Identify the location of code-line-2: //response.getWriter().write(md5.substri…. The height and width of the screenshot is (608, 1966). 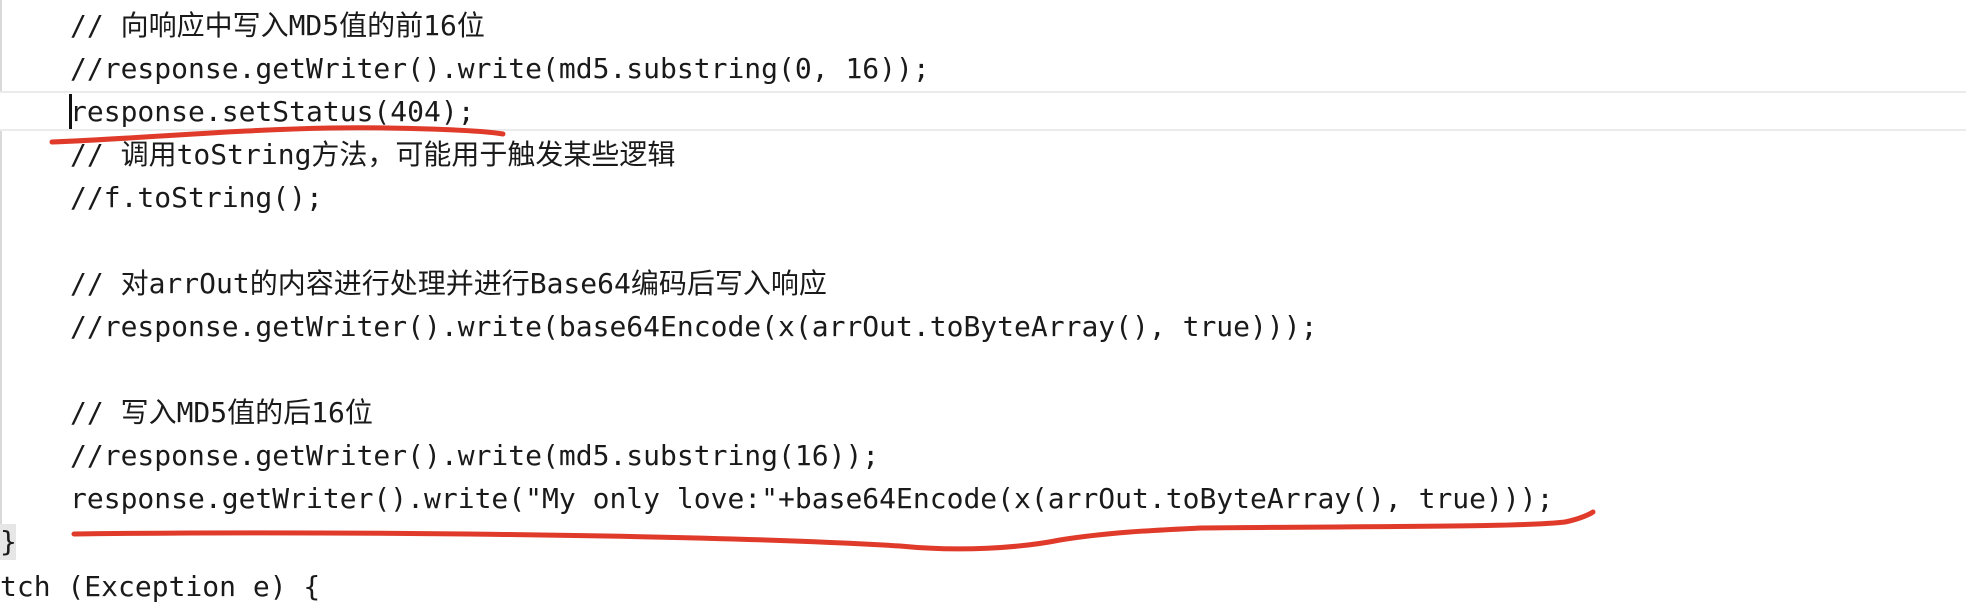
(500, 68).